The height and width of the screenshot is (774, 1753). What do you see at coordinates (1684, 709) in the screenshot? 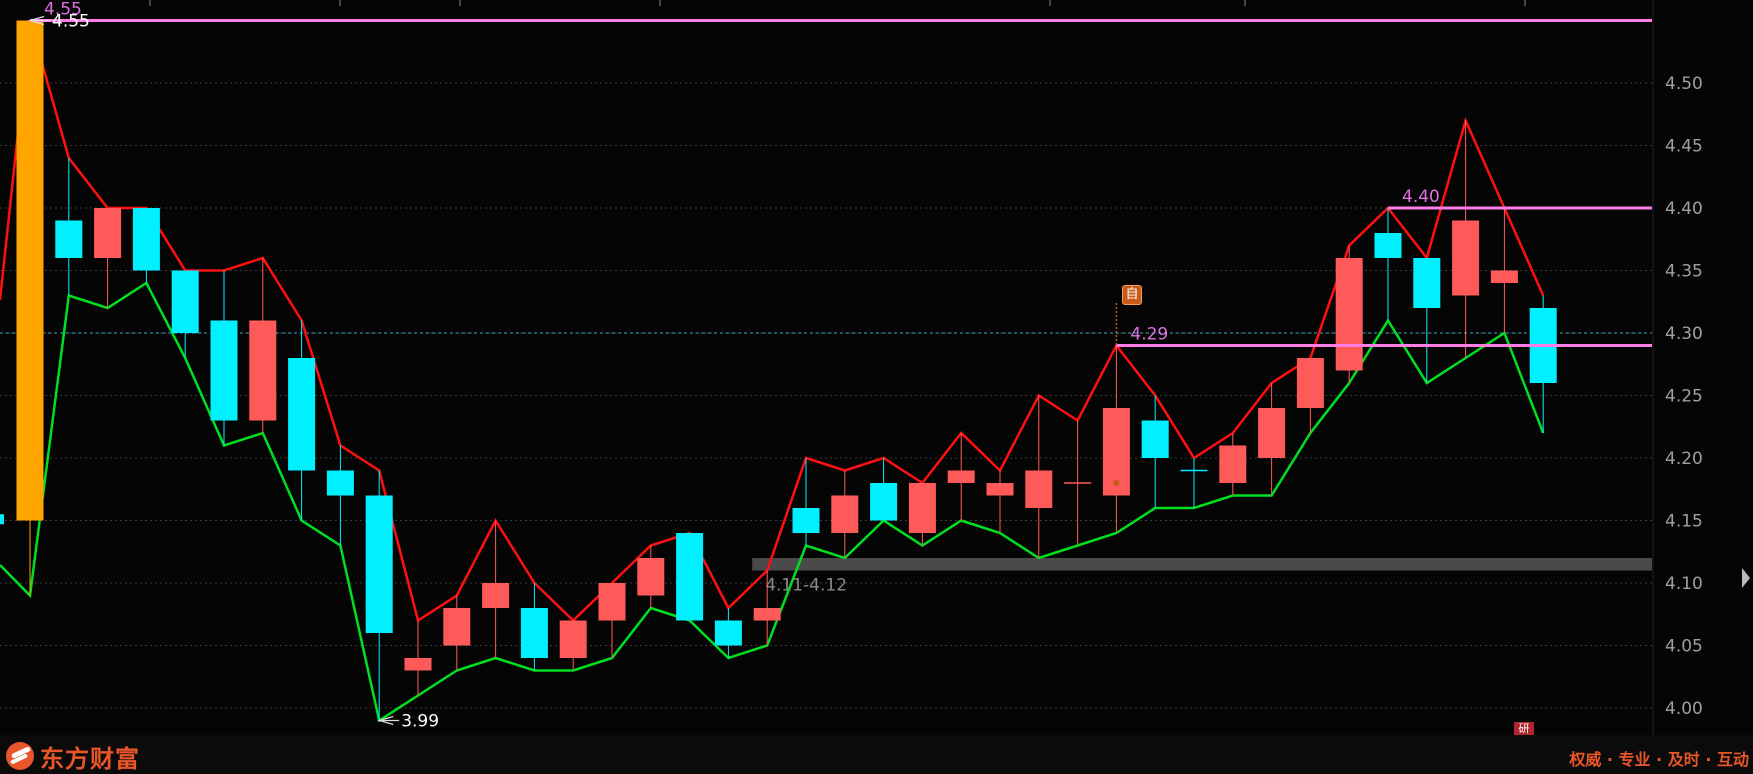
I see `y-tick-label: 4.00` at bounding box center [1684, 709].